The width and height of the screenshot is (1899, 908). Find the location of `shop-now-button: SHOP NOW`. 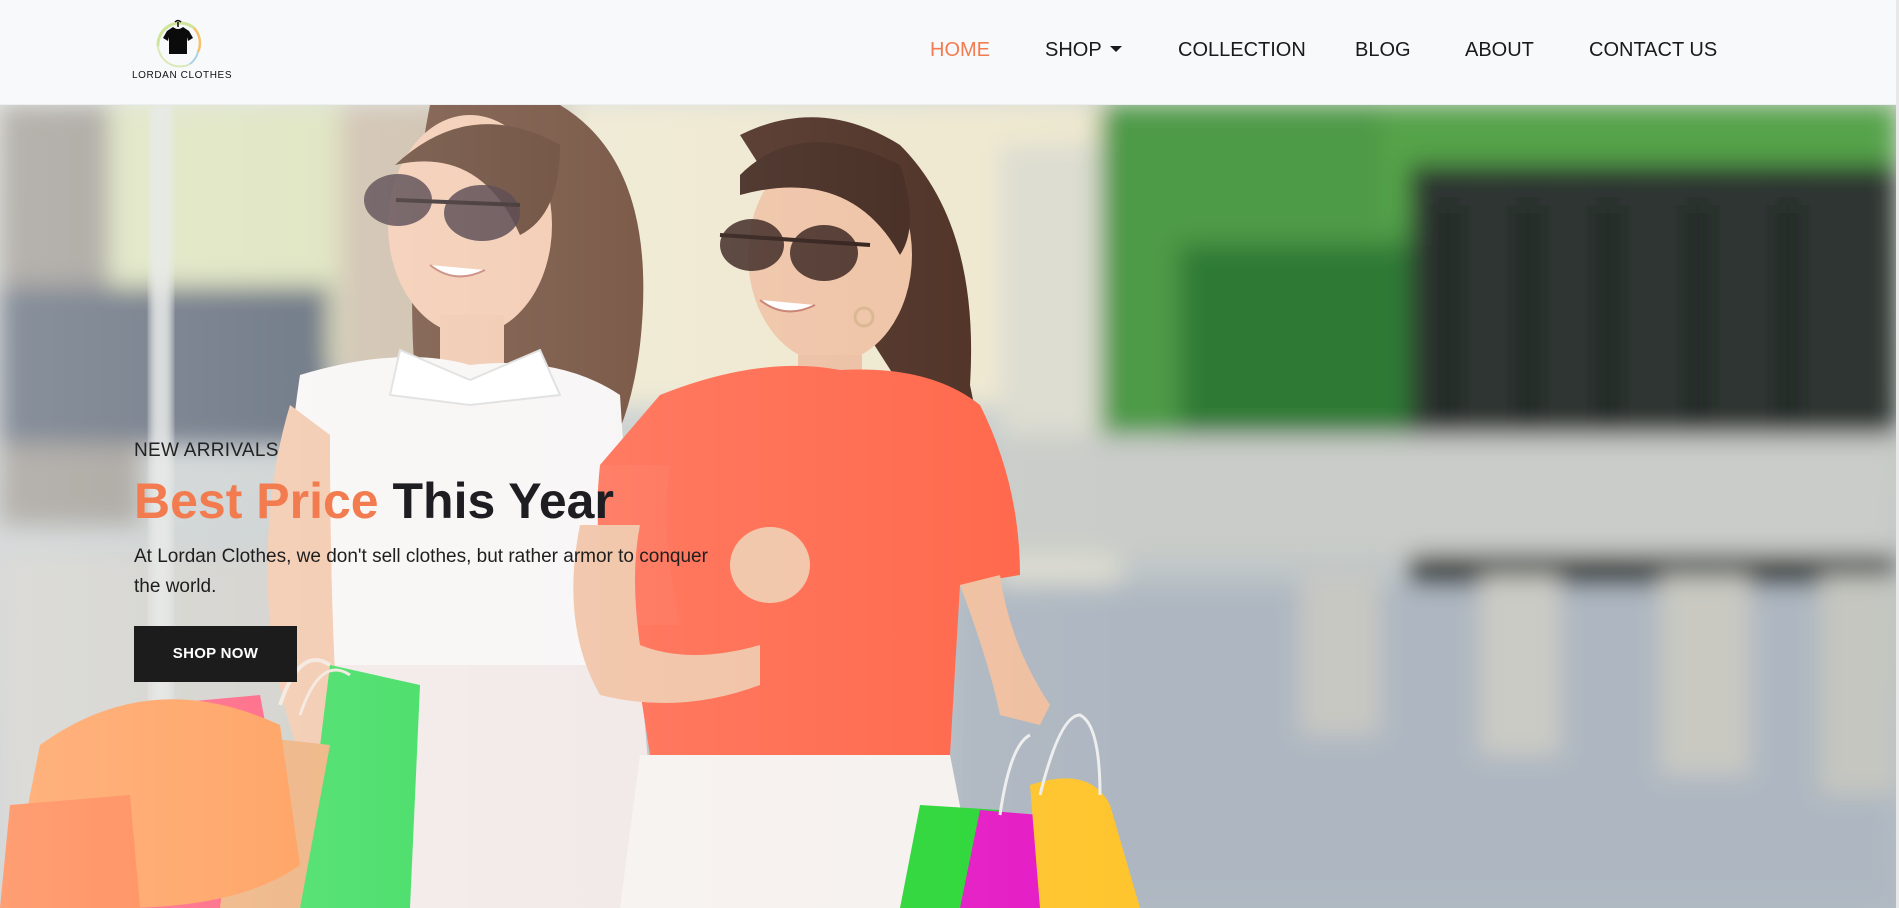

shop-now-button: SHOP NOW is located at coordinates (215, 654).